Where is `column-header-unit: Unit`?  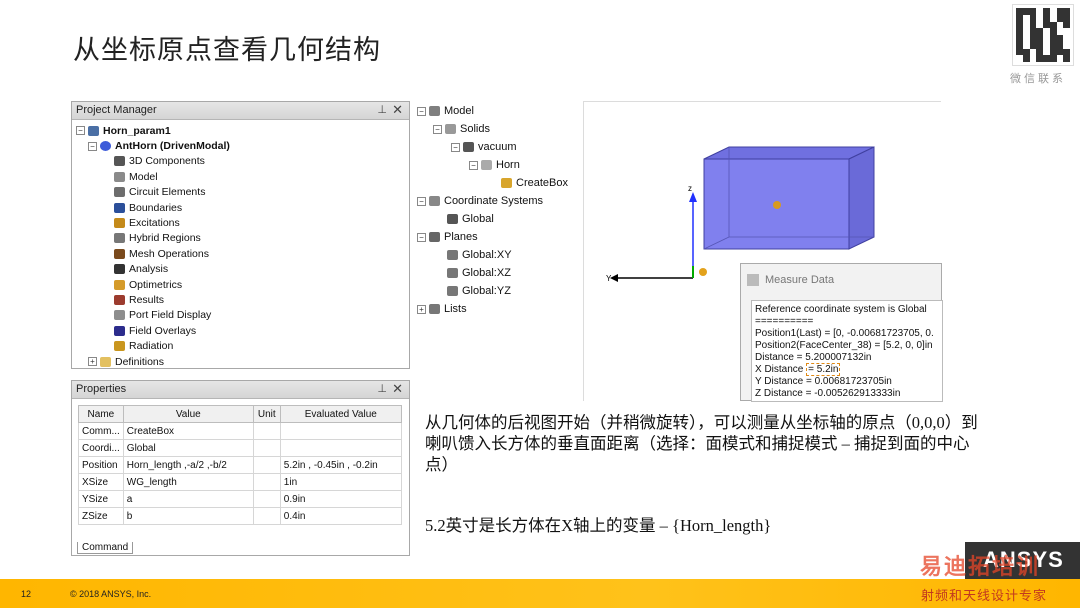
column-header-unit: Unit is located at coordinates (266, 414).